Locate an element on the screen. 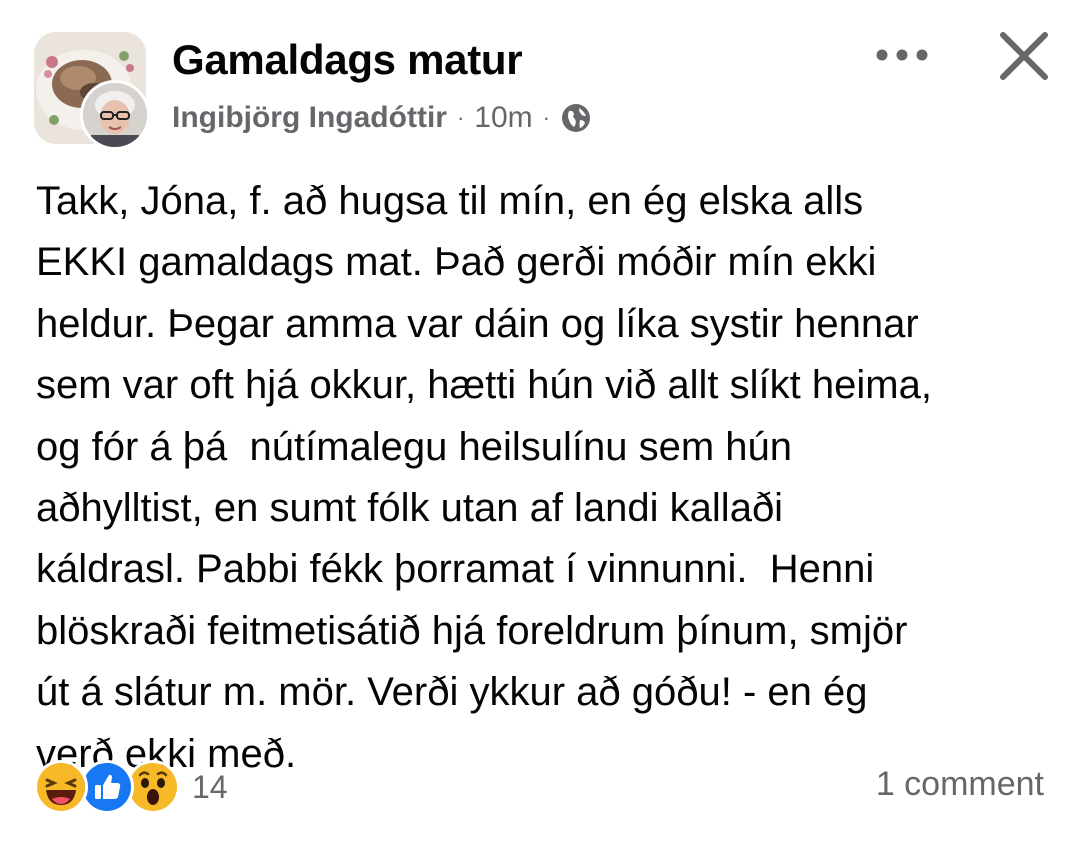 The height and width of the screenshot is (845, 1080). reactions-summary: 14 is located at coordinates (131, 787).